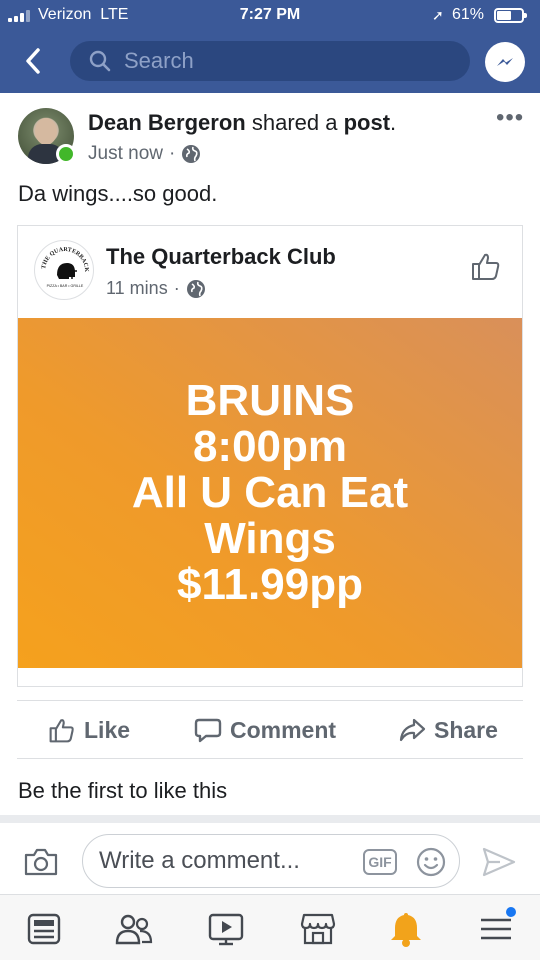 The image size is (540, 960). I want to click on status-bar: Verizon LTE 7:27 PM ➚ 61%, so click(270, 15).